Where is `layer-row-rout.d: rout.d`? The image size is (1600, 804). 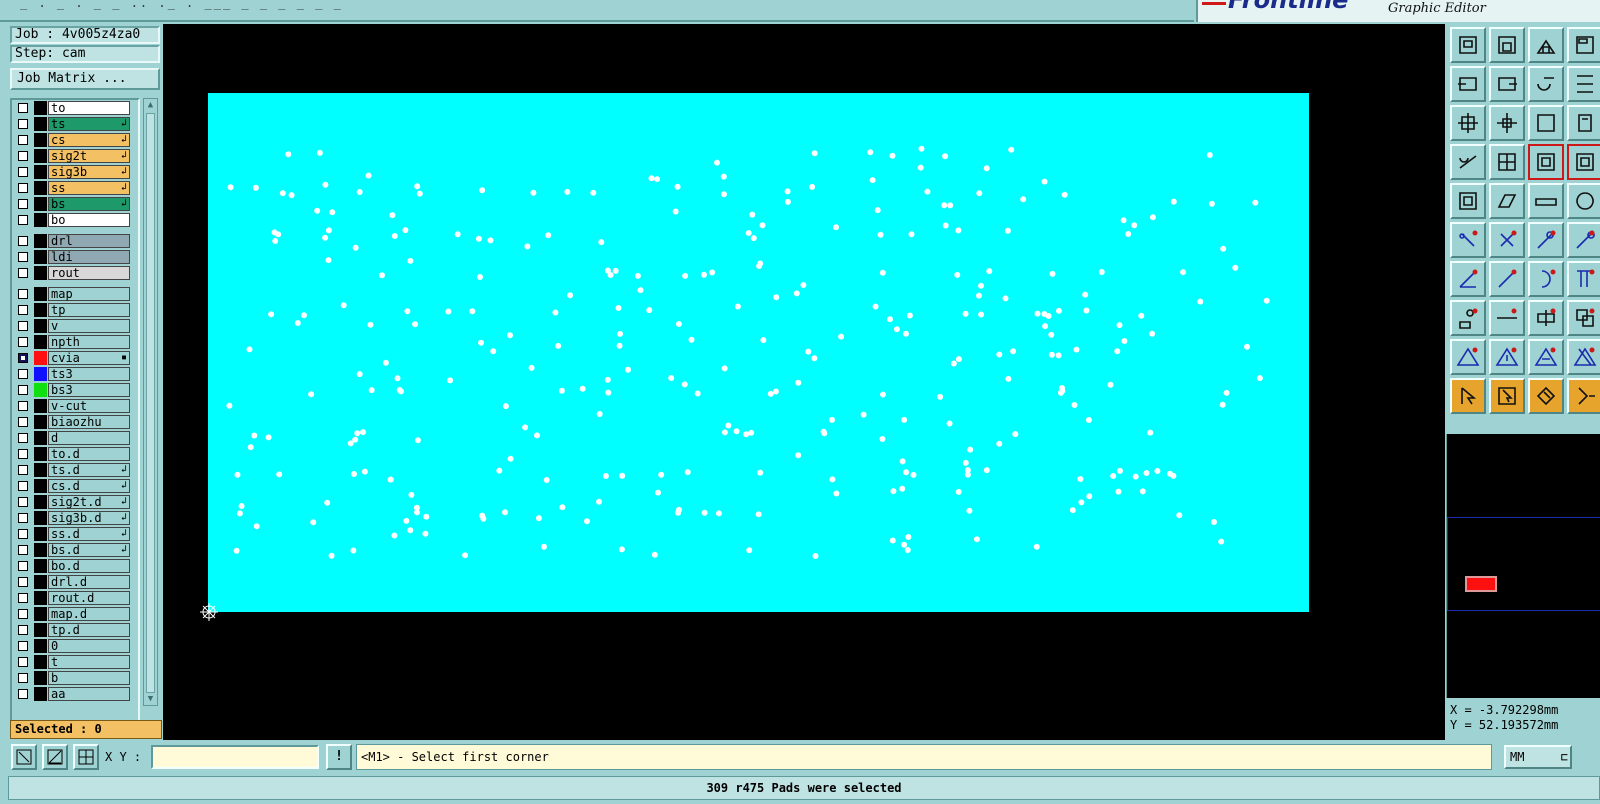 layer-row-rout.d: rout.d is located at coordinates (75, 598).